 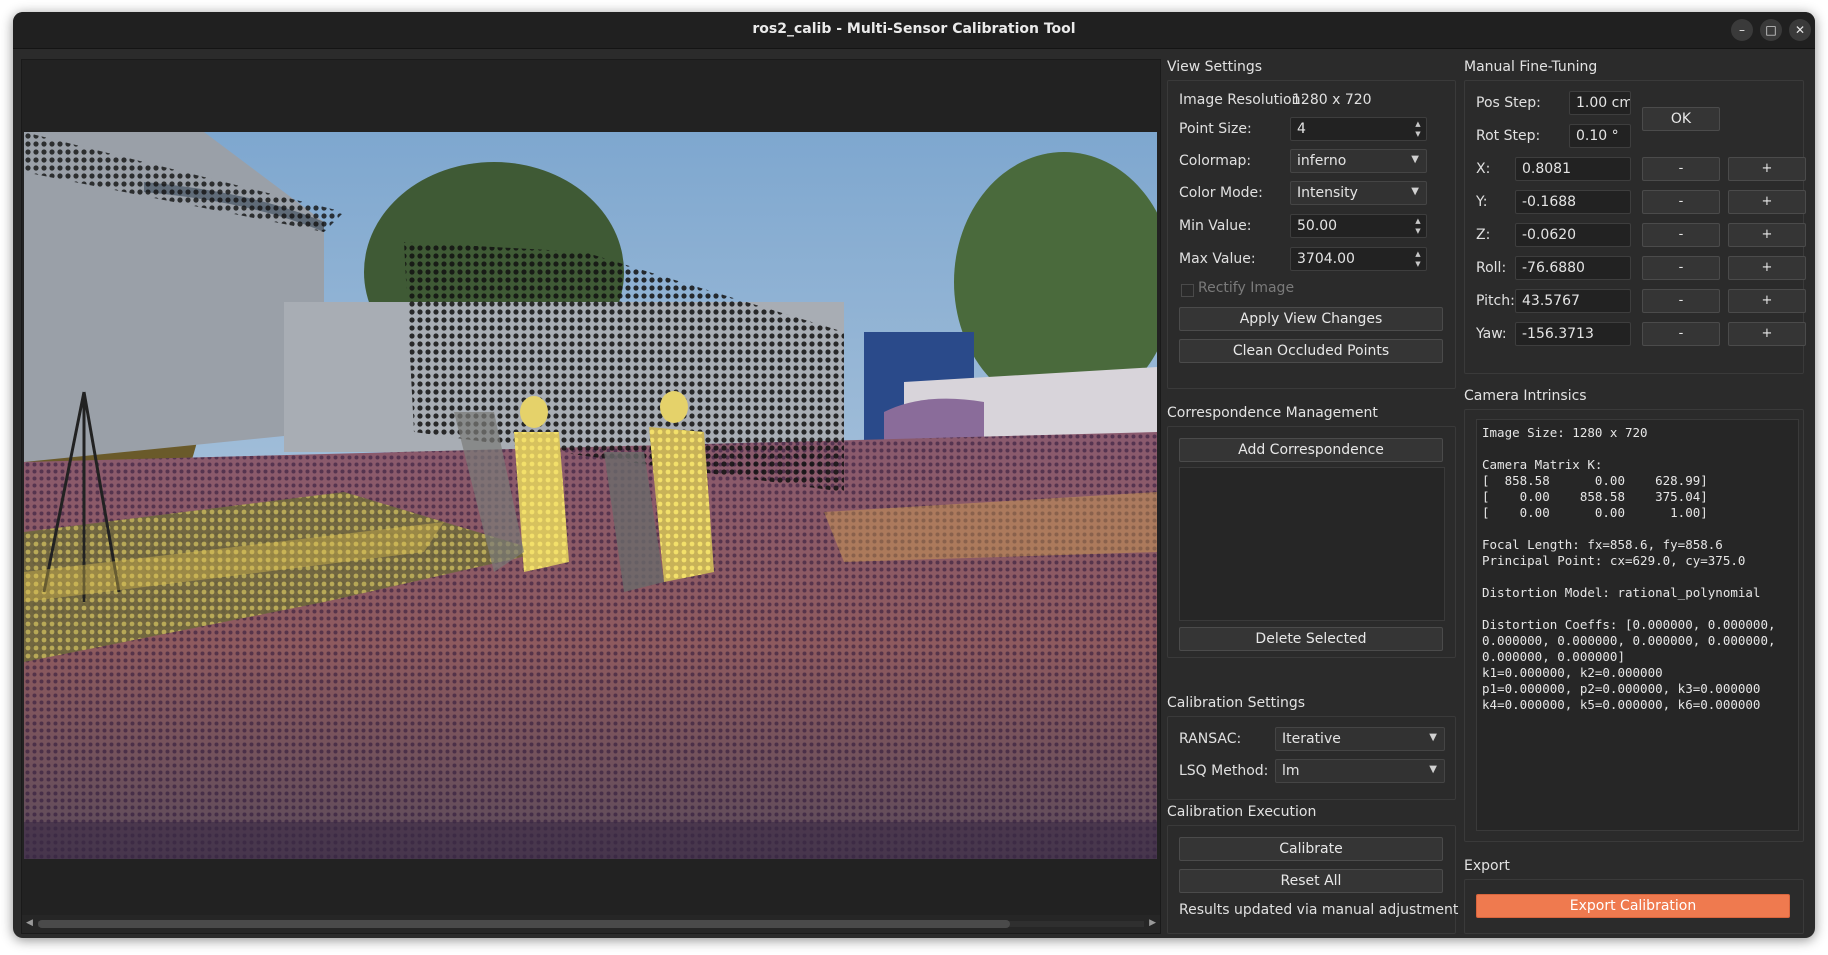 I want to click on pitch-minus-button: -, so click(x=1681, y=301).